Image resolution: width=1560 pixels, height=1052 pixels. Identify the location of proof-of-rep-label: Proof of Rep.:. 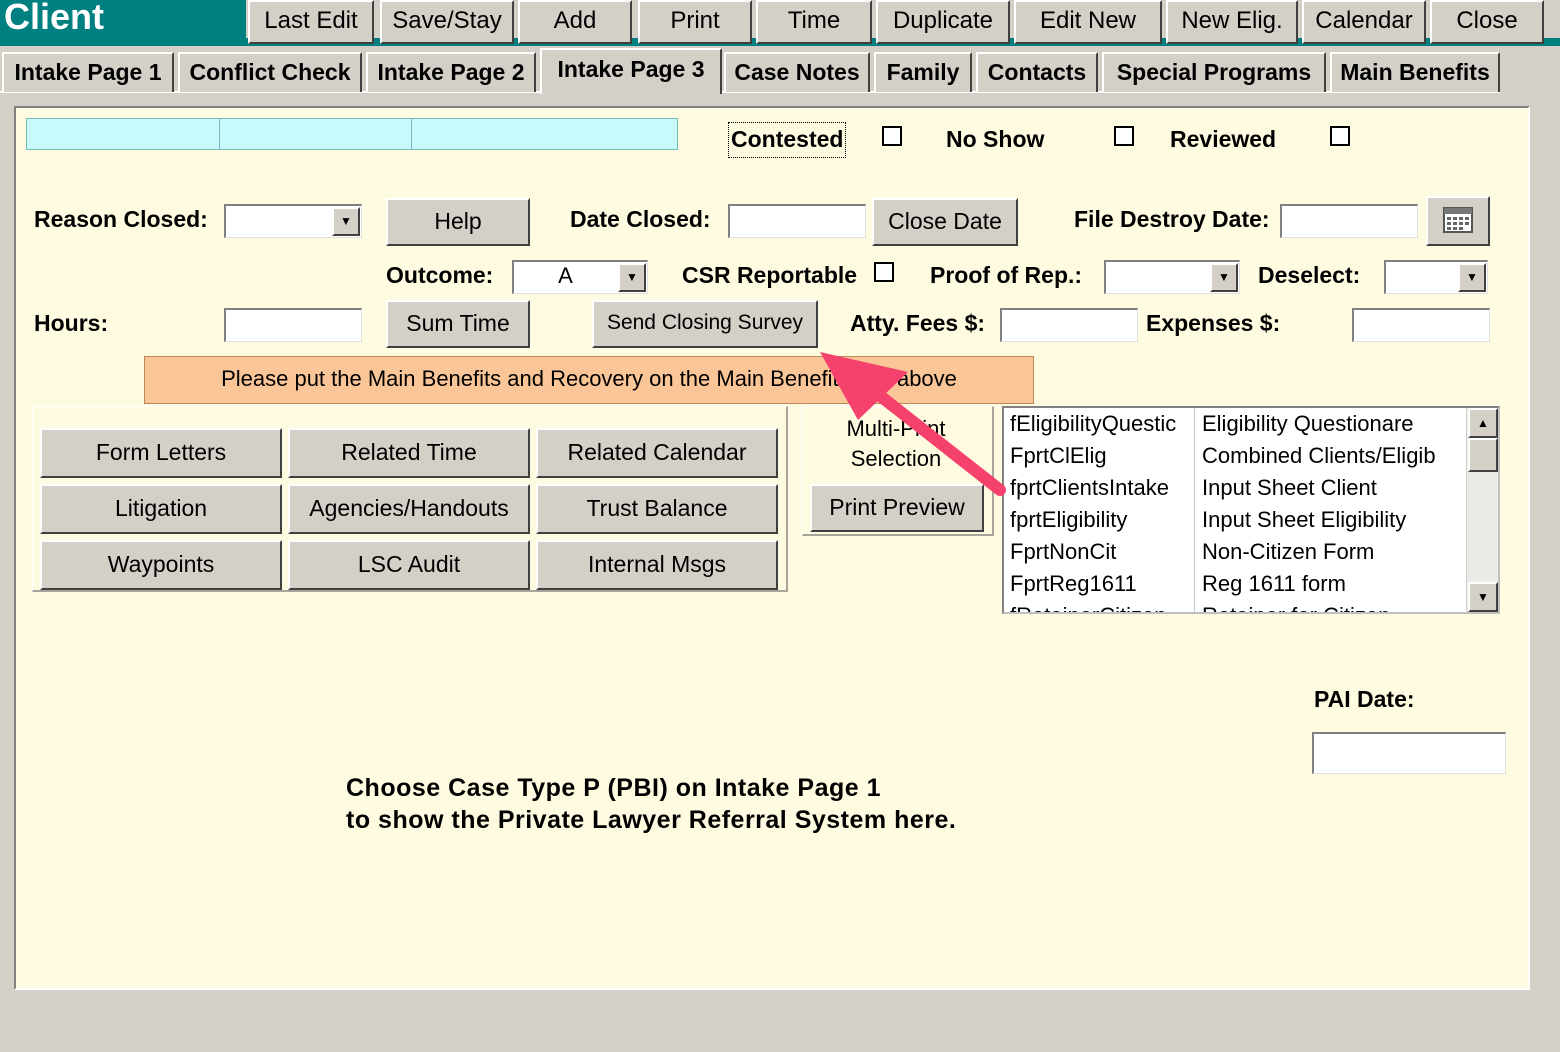
(1006, 275).